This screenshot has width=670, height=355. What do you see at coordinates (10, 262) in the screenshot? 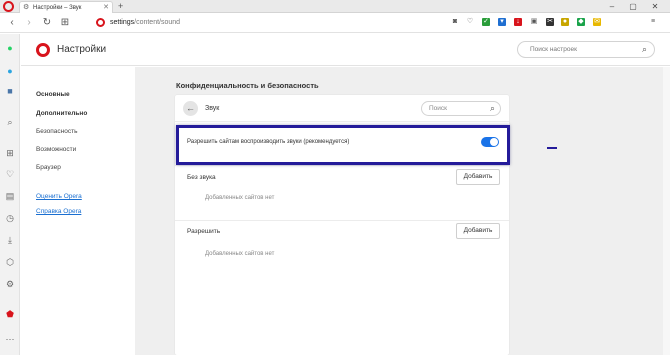
I see `box-icon: ⬡` at bounding box center [10, 262].